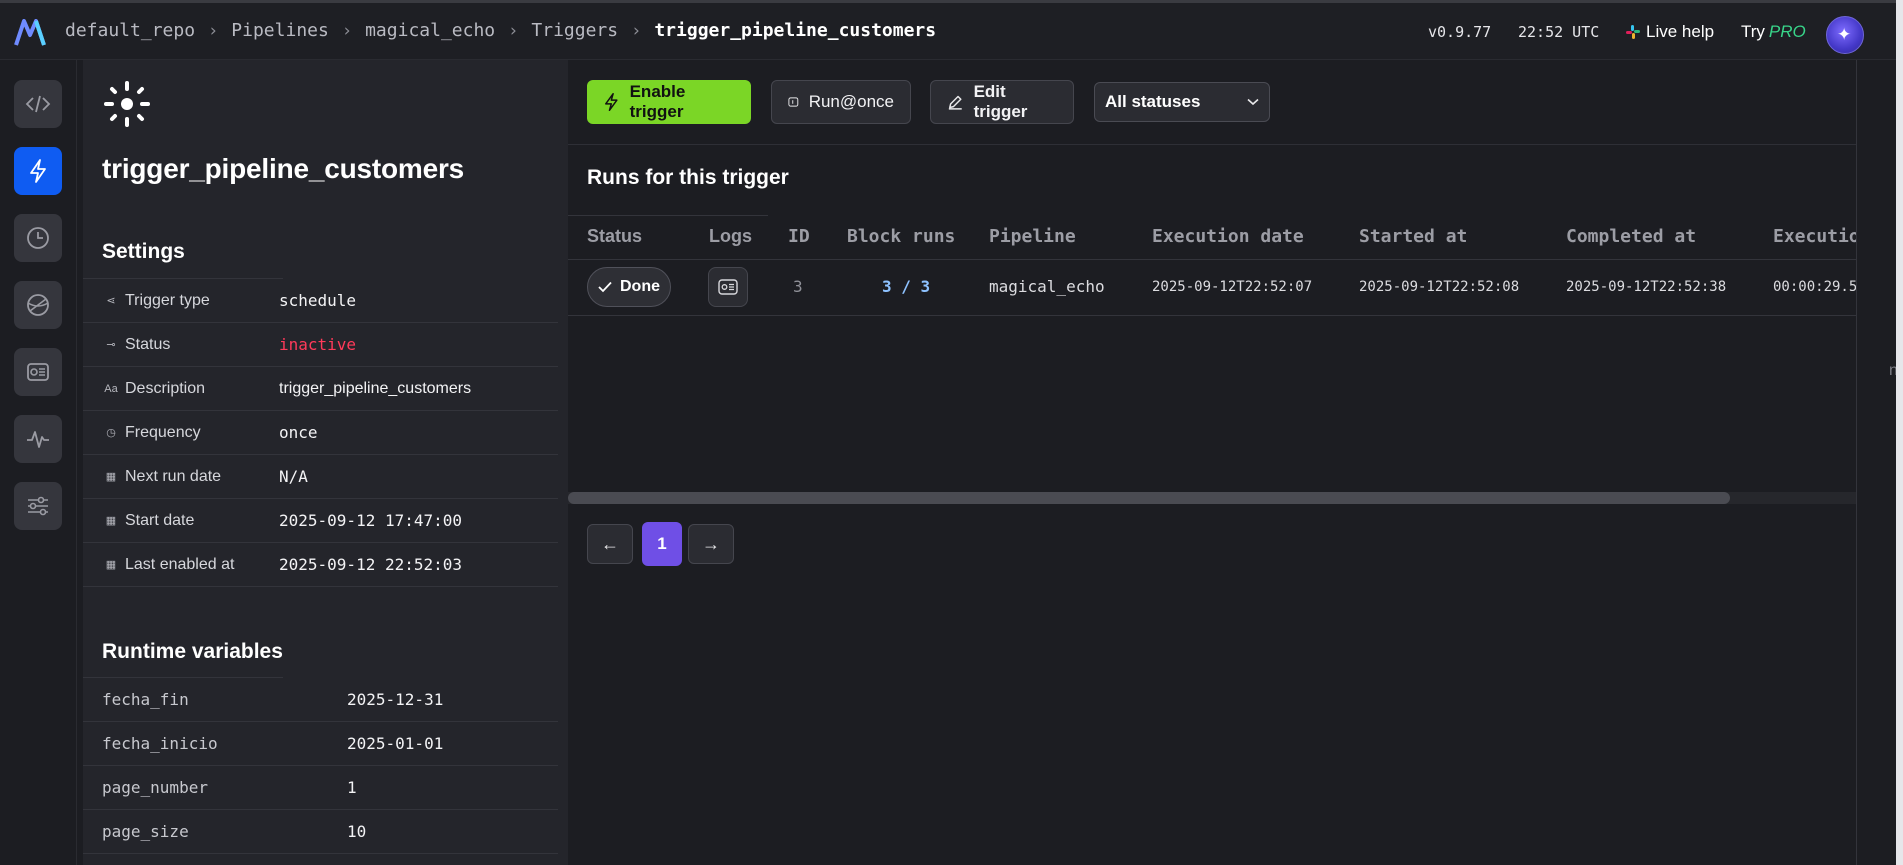 The height and width of the screenshot is (865, 1903). I want to click on left-nav, so click(38, 462).